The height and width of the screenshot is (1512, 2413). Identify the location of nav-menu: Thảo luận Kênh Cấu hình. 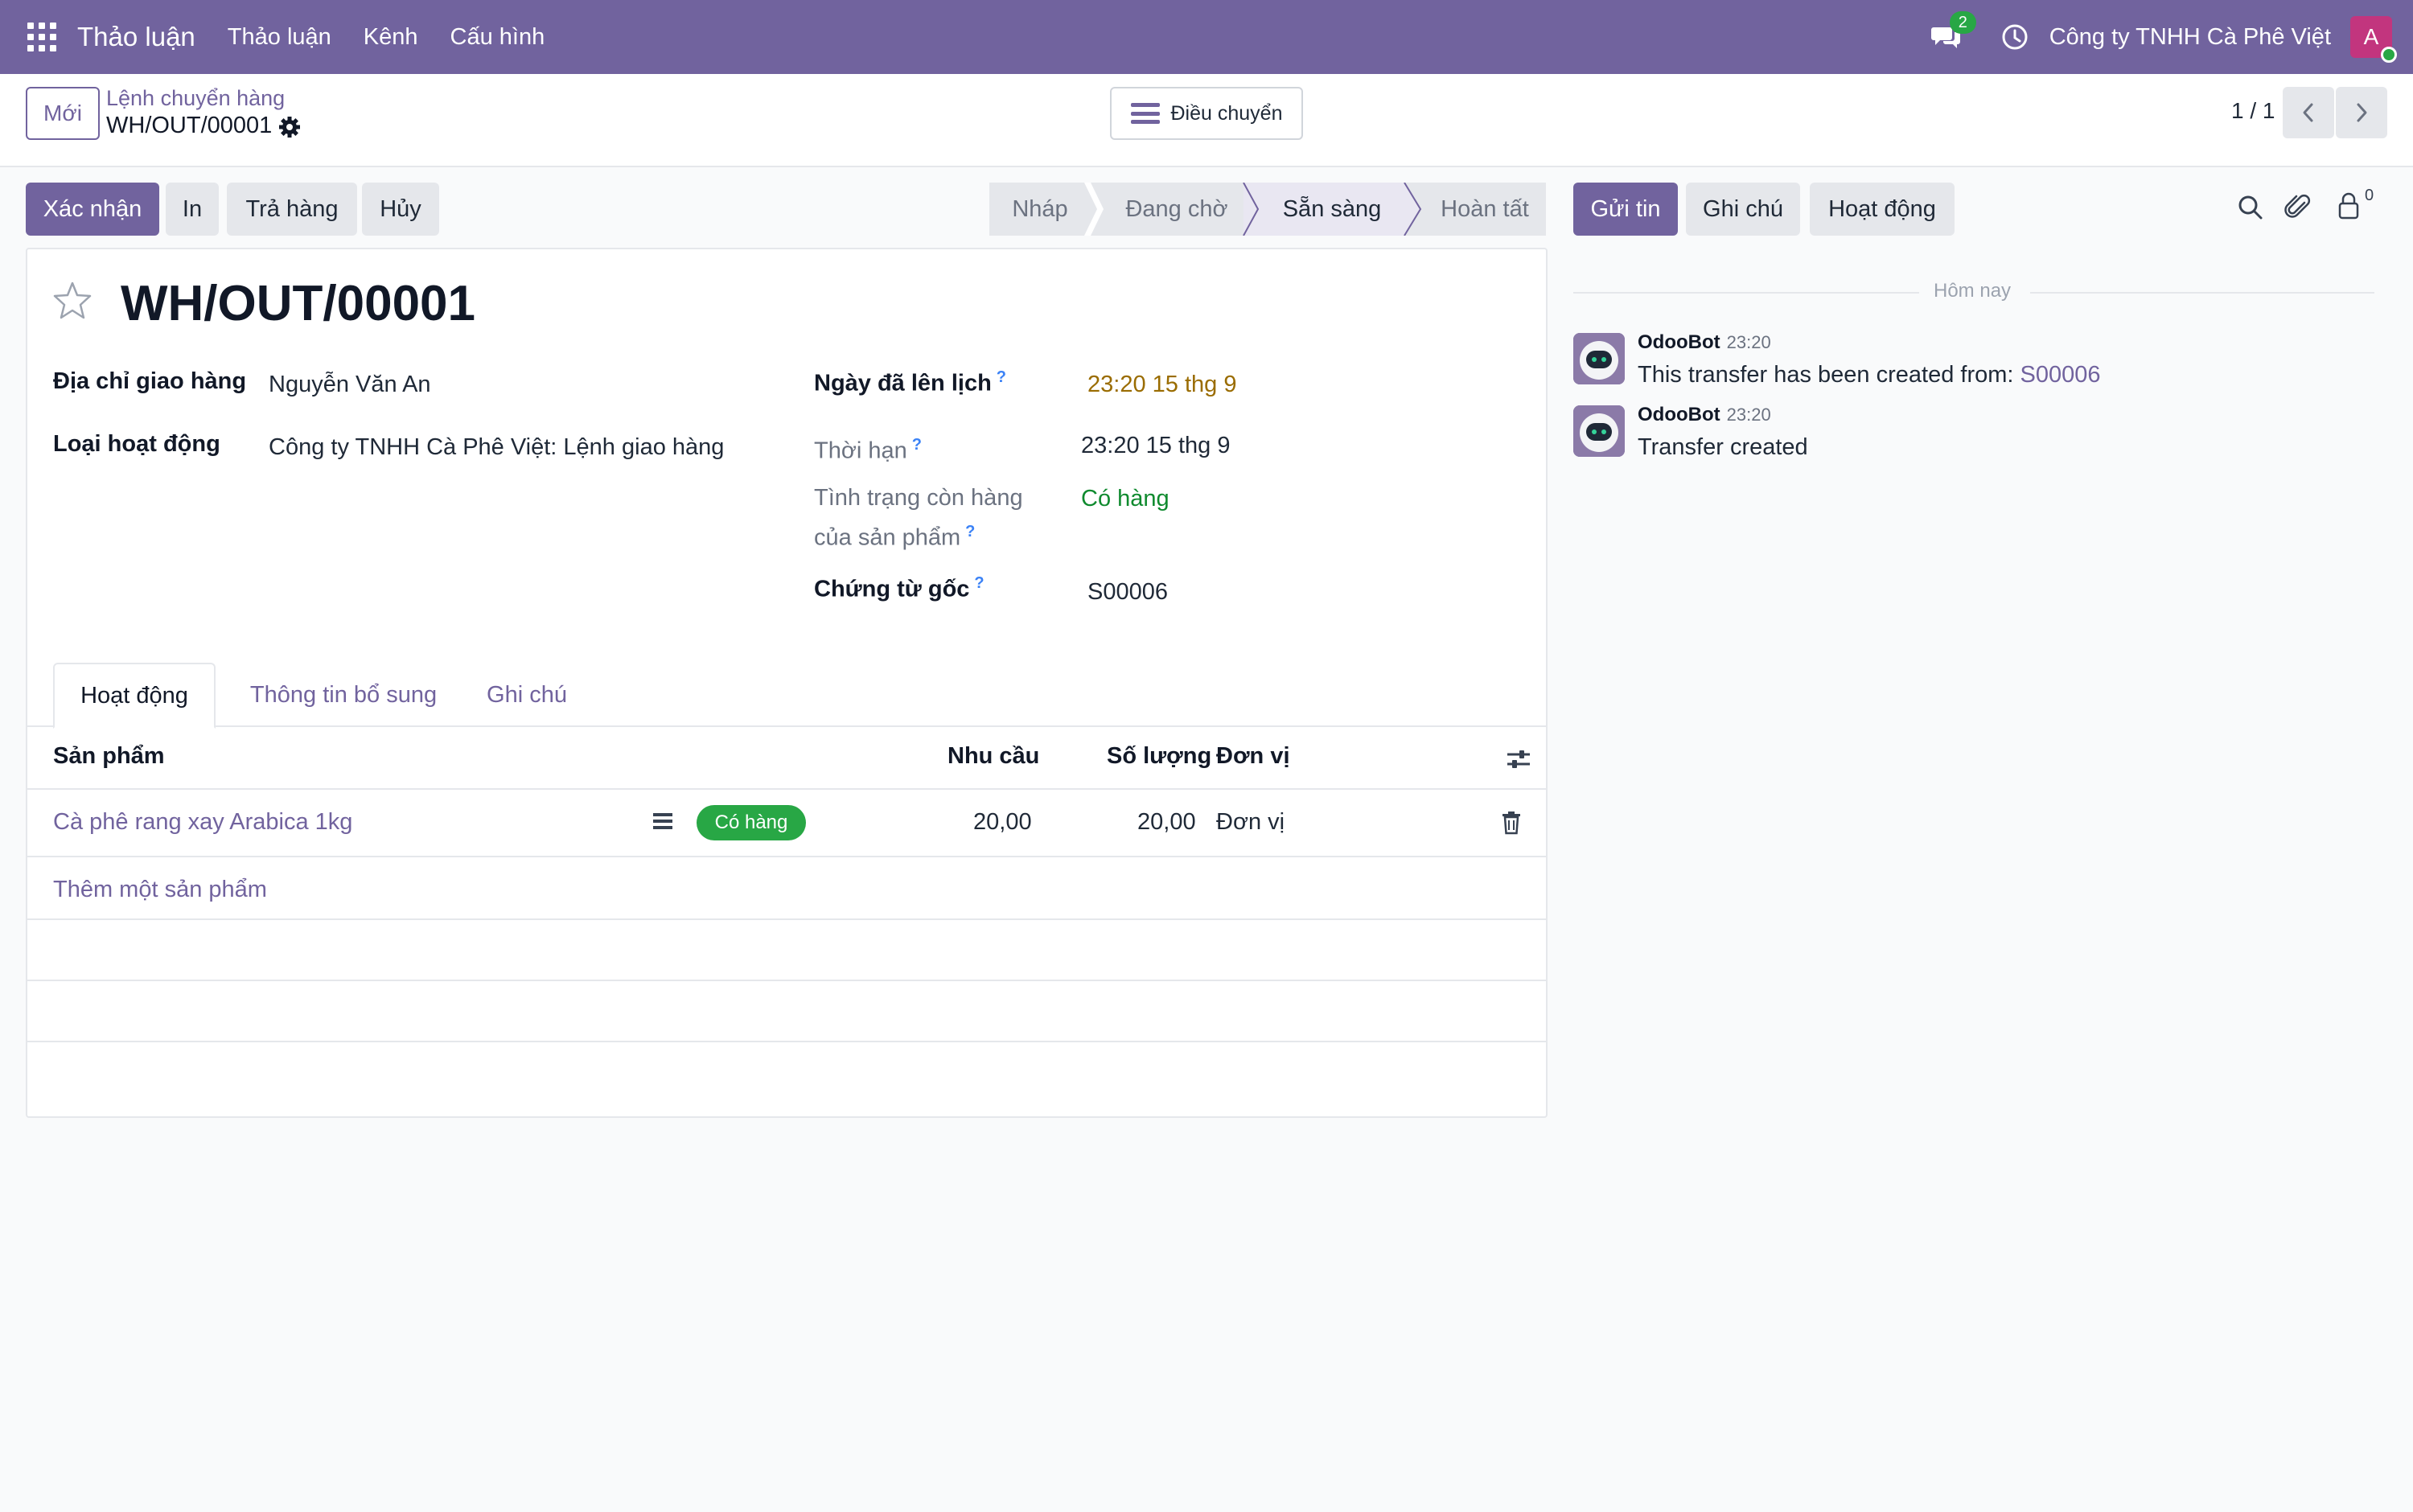
(386, 38).